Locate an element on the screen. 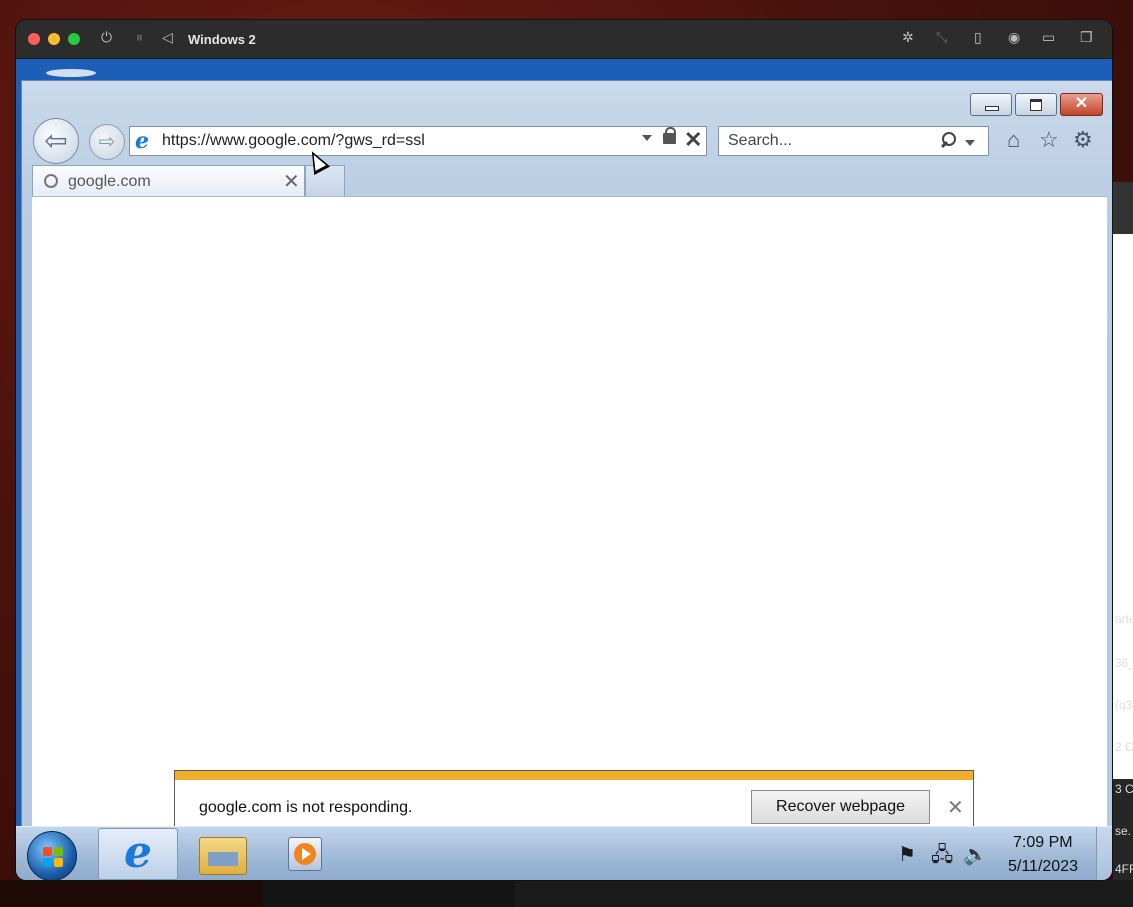  back-icon: ◁ is located at coordinates (167, 37).